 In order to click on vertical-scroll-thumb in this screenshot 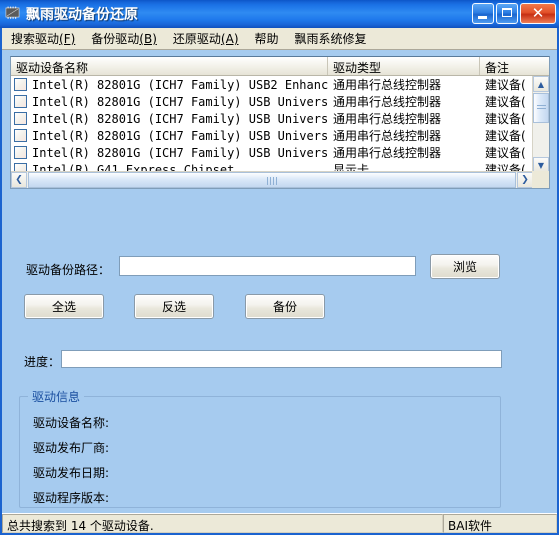, I will do `click(541, 108)`.